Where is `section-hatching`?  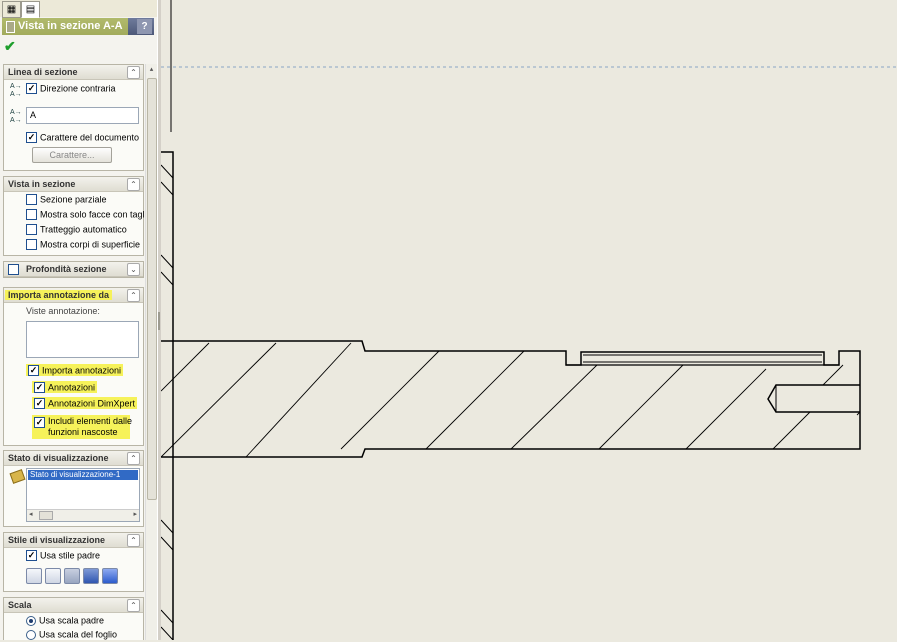
section-hatching is located at coordinates (510, 400).